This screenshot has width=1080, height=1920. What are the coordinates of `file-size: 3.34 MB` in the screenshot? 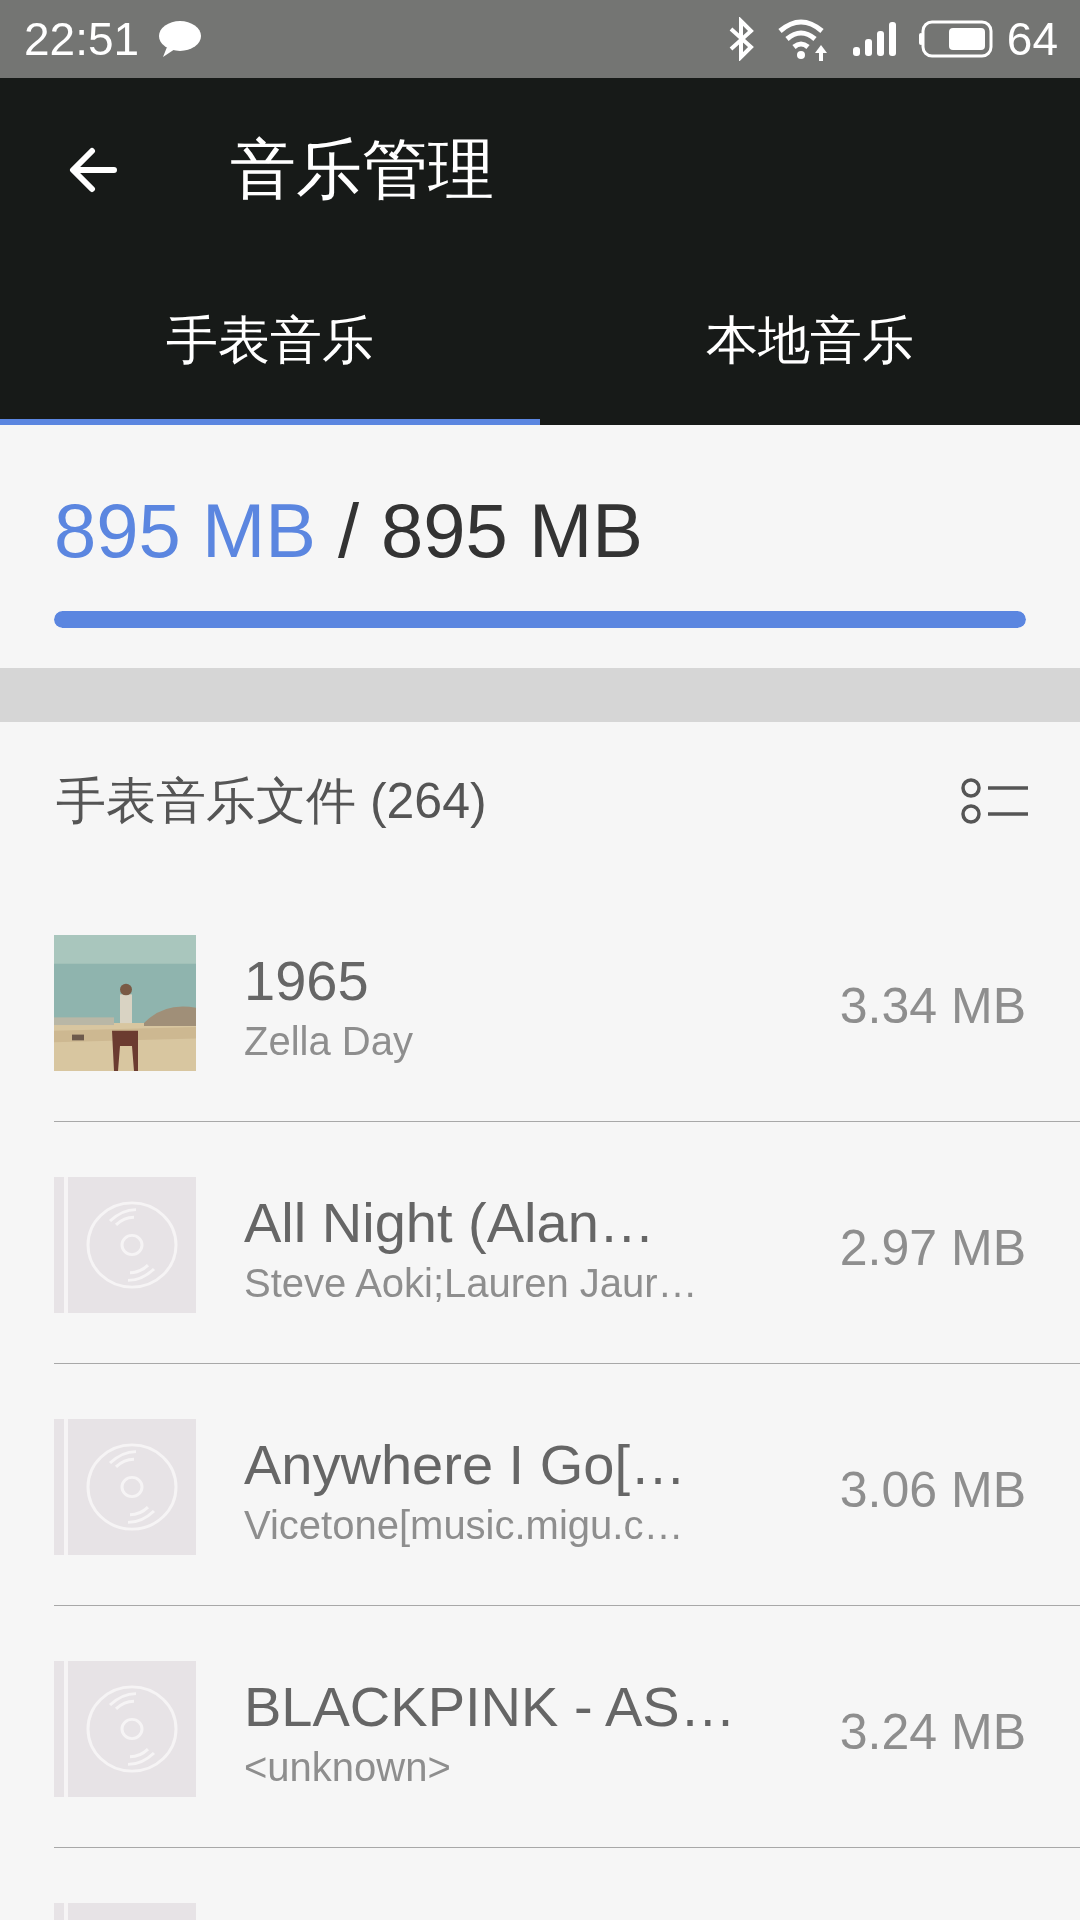 It's located at (932, 1005).